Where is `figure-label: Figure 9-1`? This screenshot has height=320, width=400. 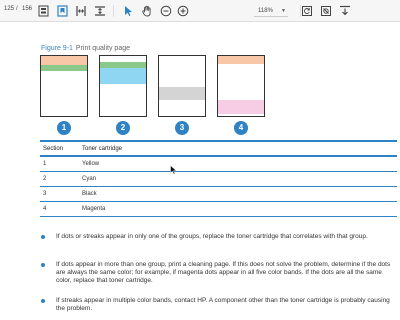 figure-label: Figure 9-1 is located at coordinates (57, 48).